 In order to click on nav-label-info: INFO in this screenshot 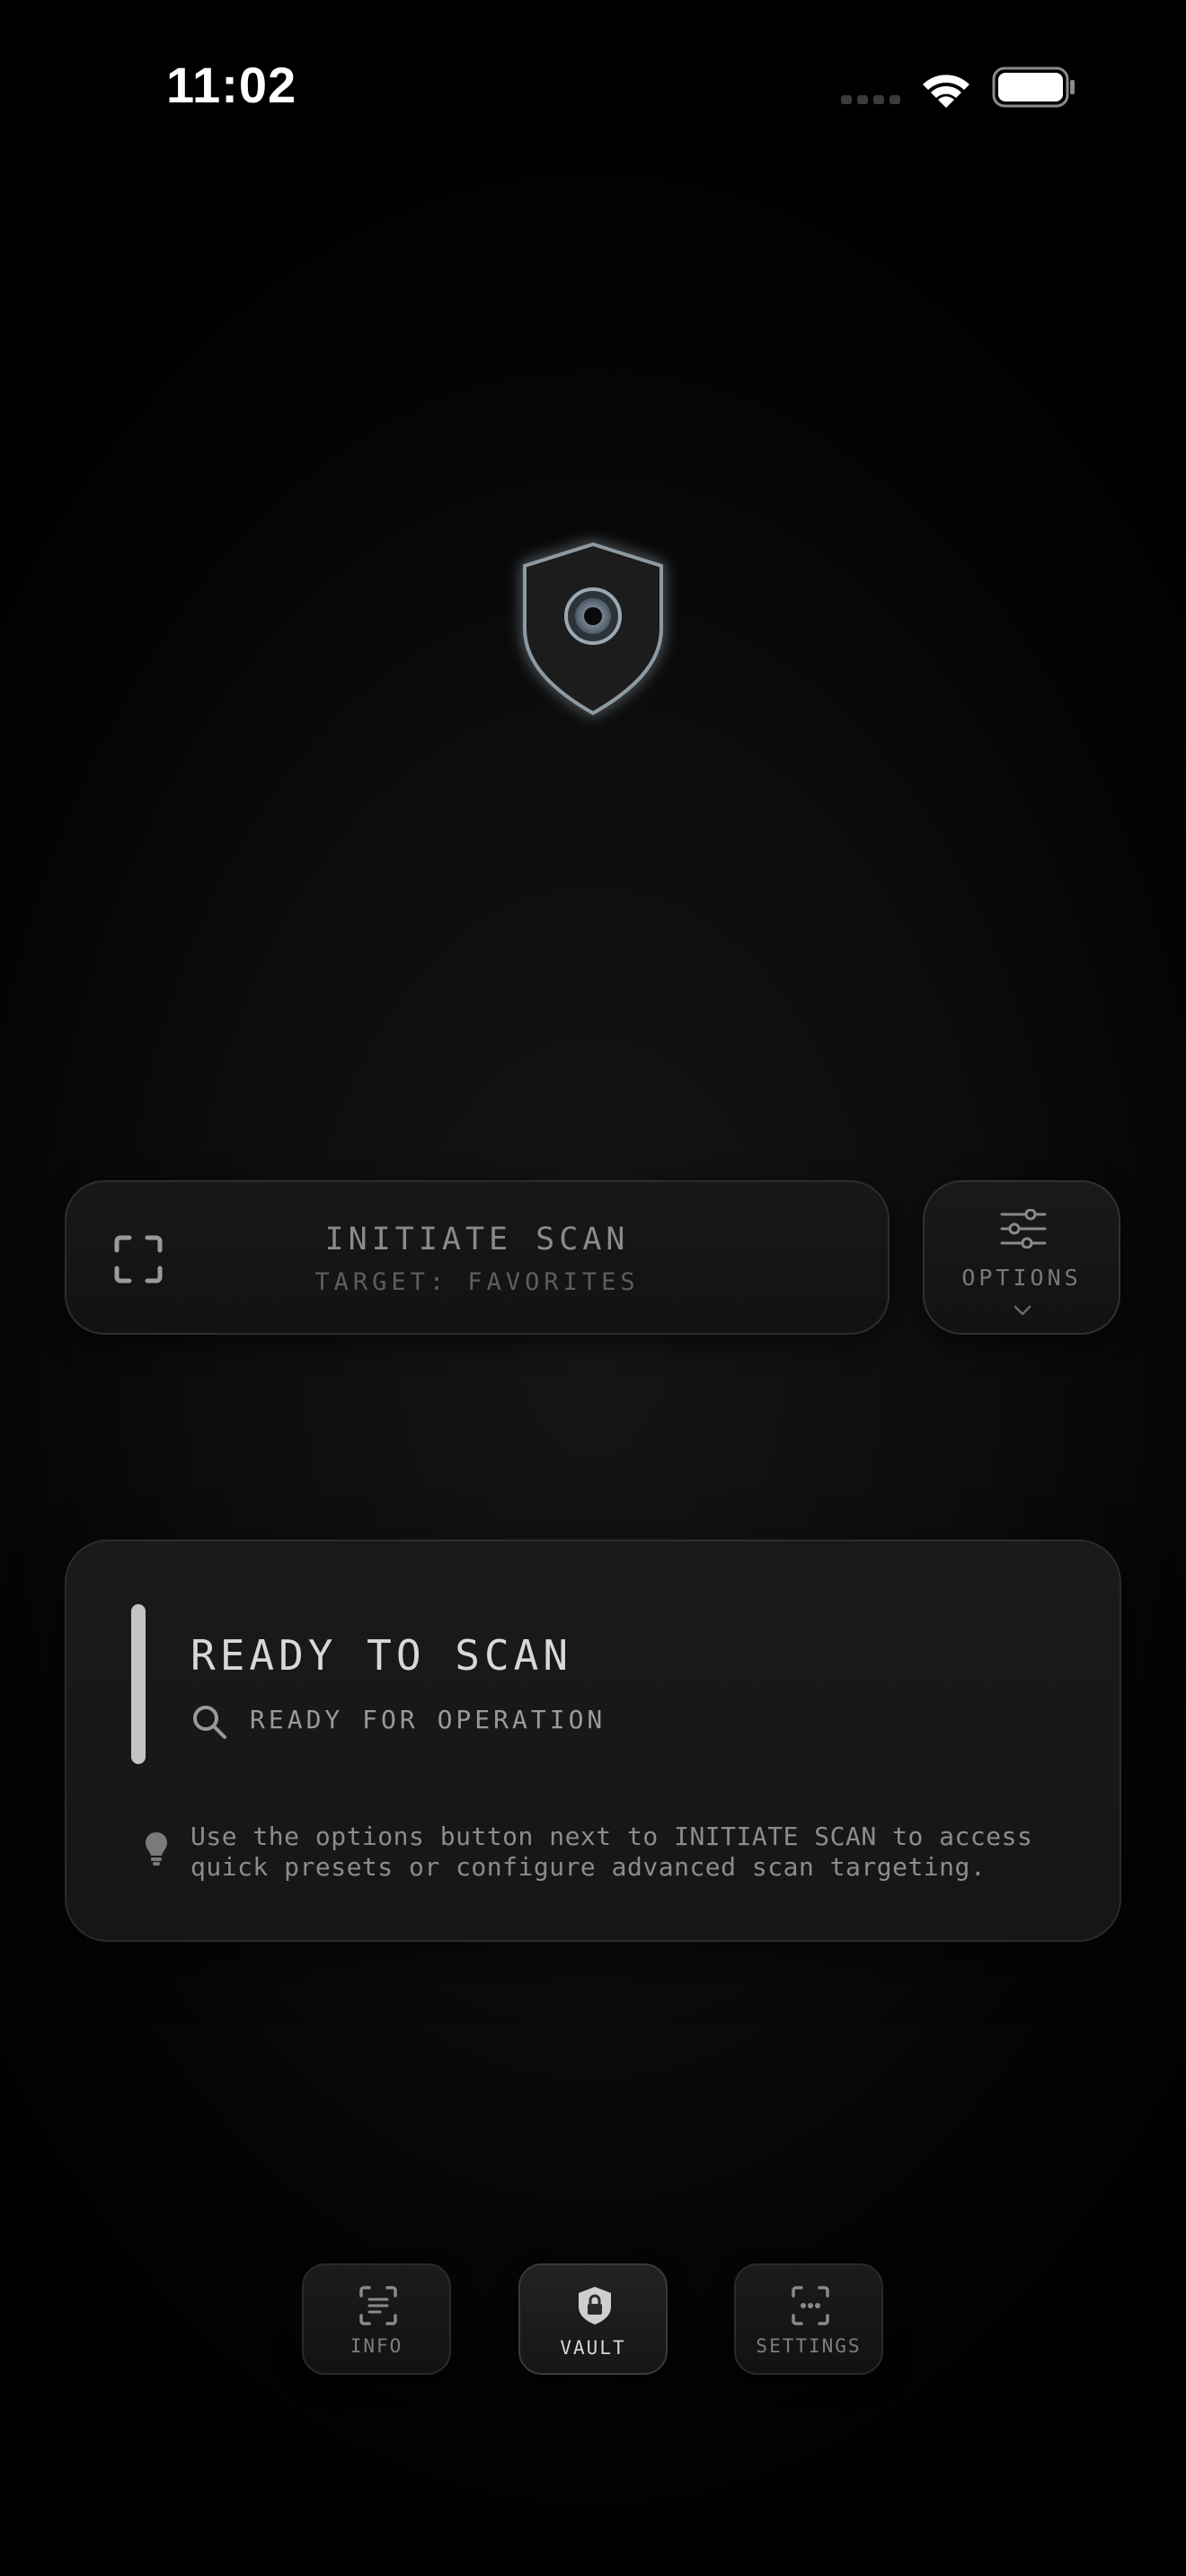, I will do `click(376, 2346)`.